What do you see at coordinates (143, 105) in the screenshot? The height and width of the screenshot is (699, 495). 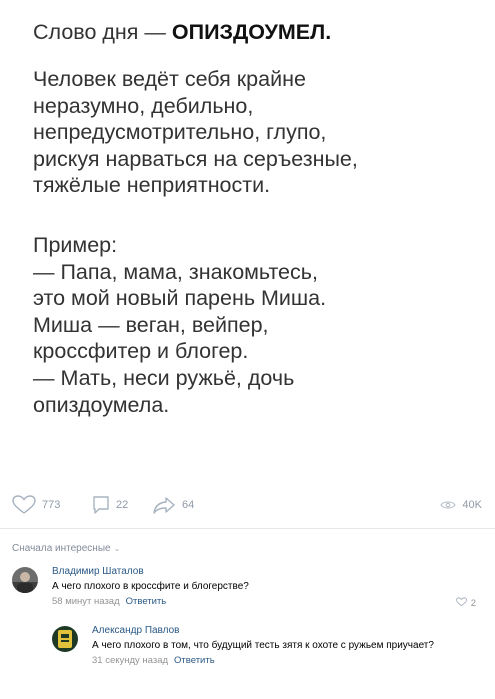 I see `text-line: неразумно, дебильно,` at bounding box center [143, 105].